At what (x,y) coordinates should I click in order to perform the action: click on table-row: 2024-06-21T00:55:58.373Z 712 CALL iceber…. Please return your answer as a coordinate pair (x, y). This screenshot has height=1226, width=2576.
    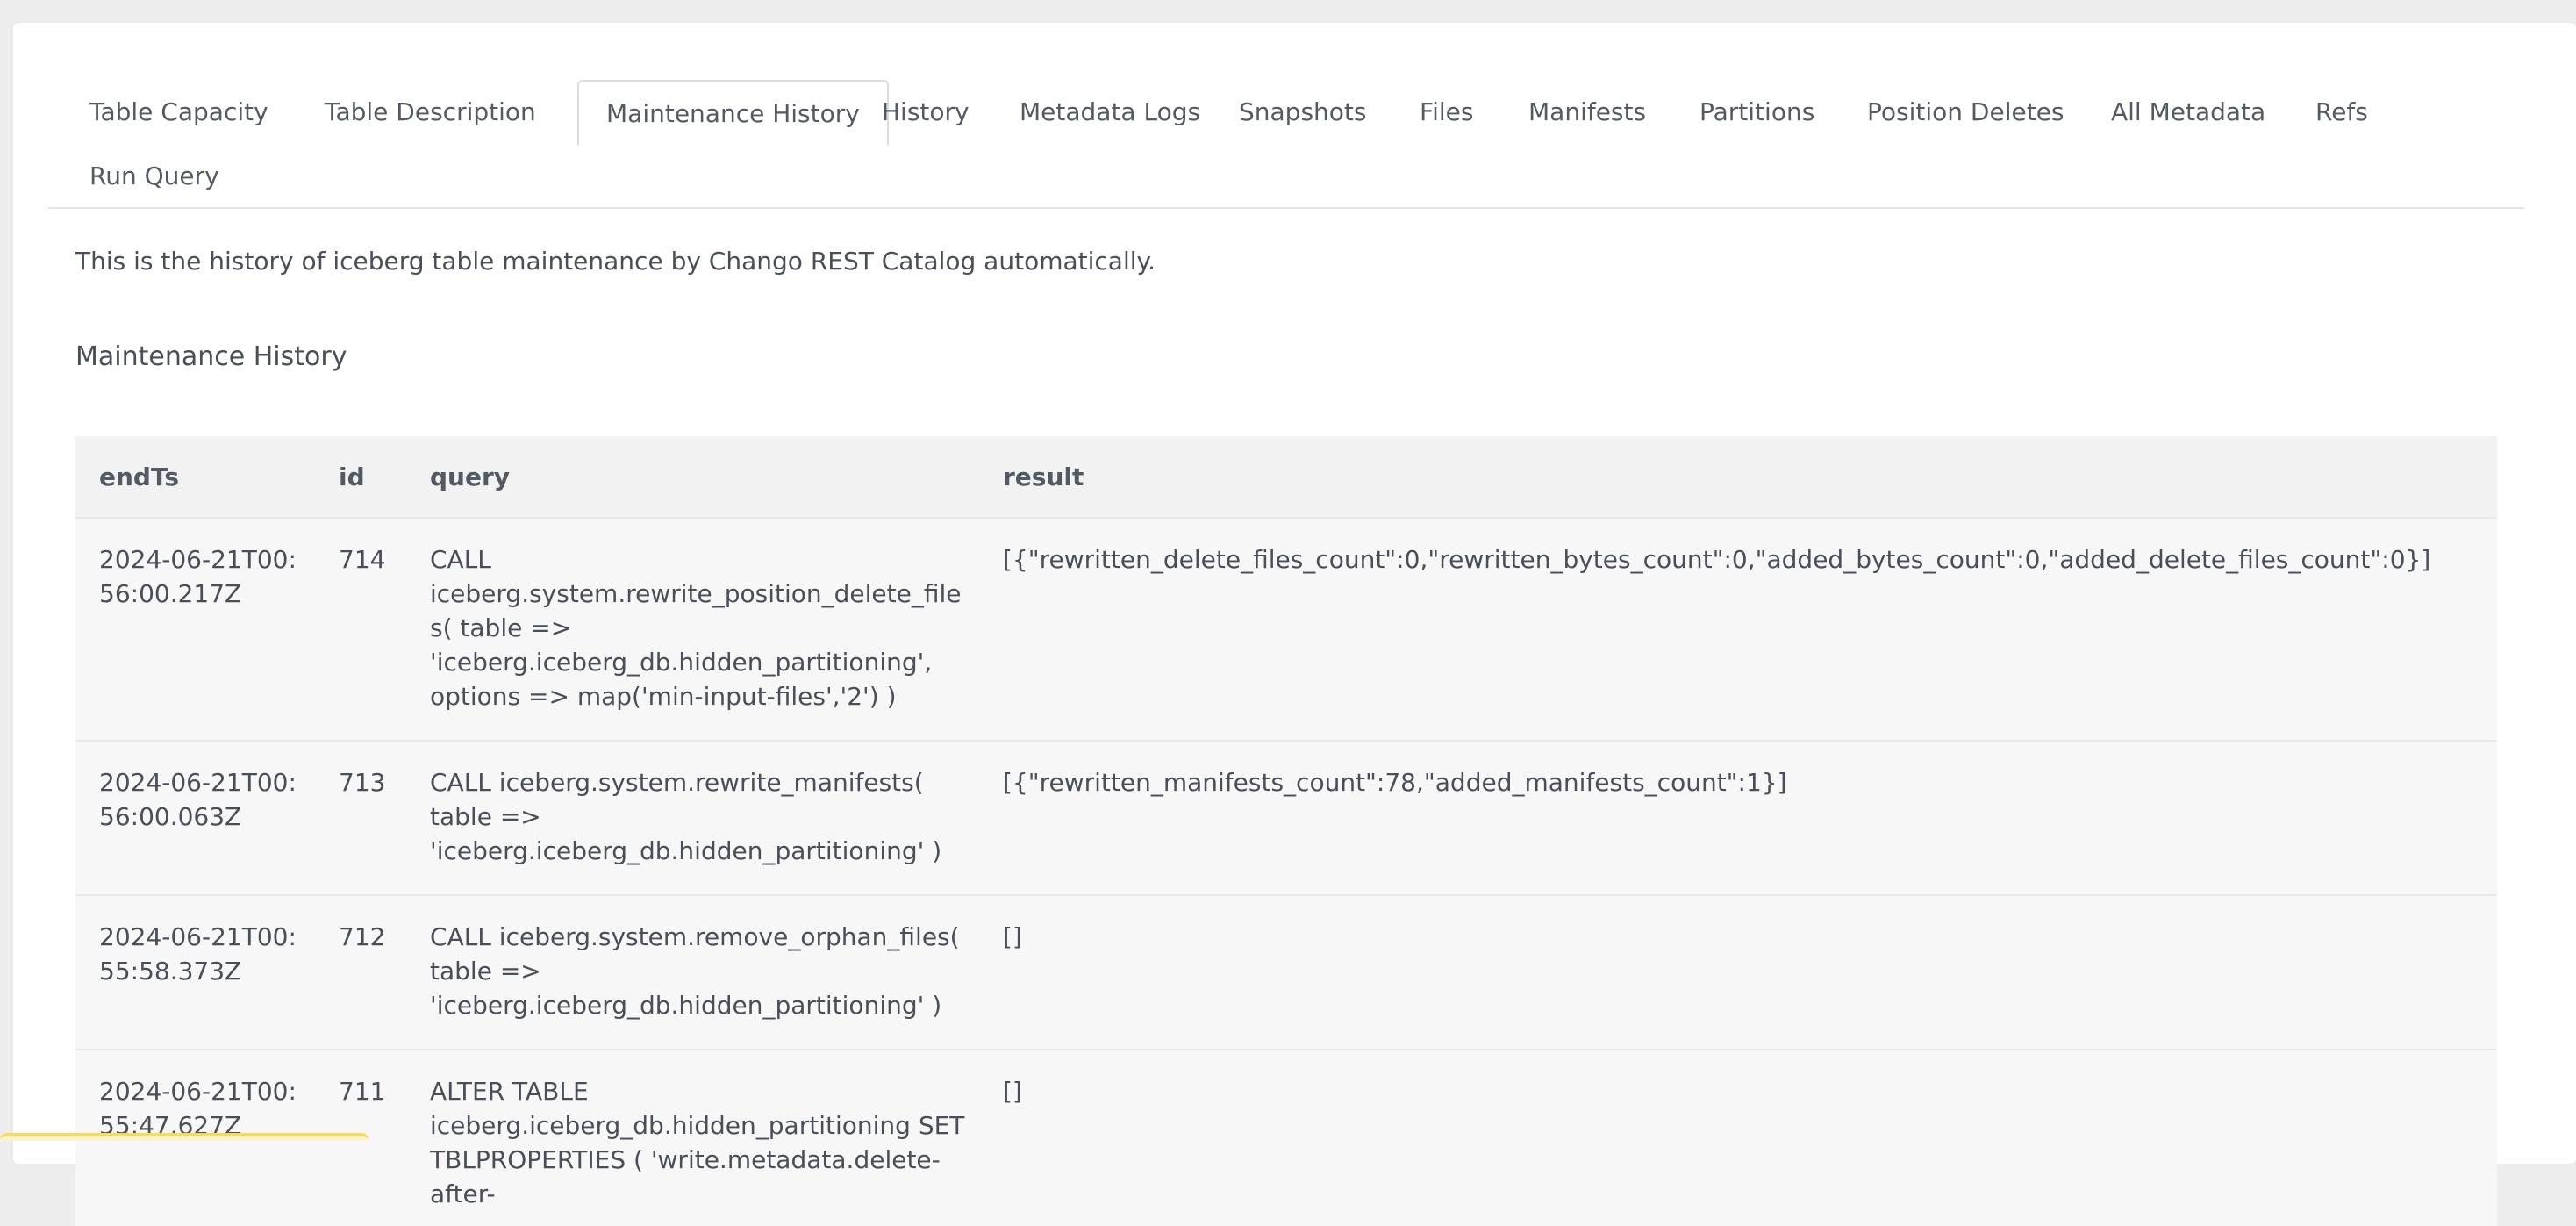
    Looking at the image, I should click on (1286, 972).